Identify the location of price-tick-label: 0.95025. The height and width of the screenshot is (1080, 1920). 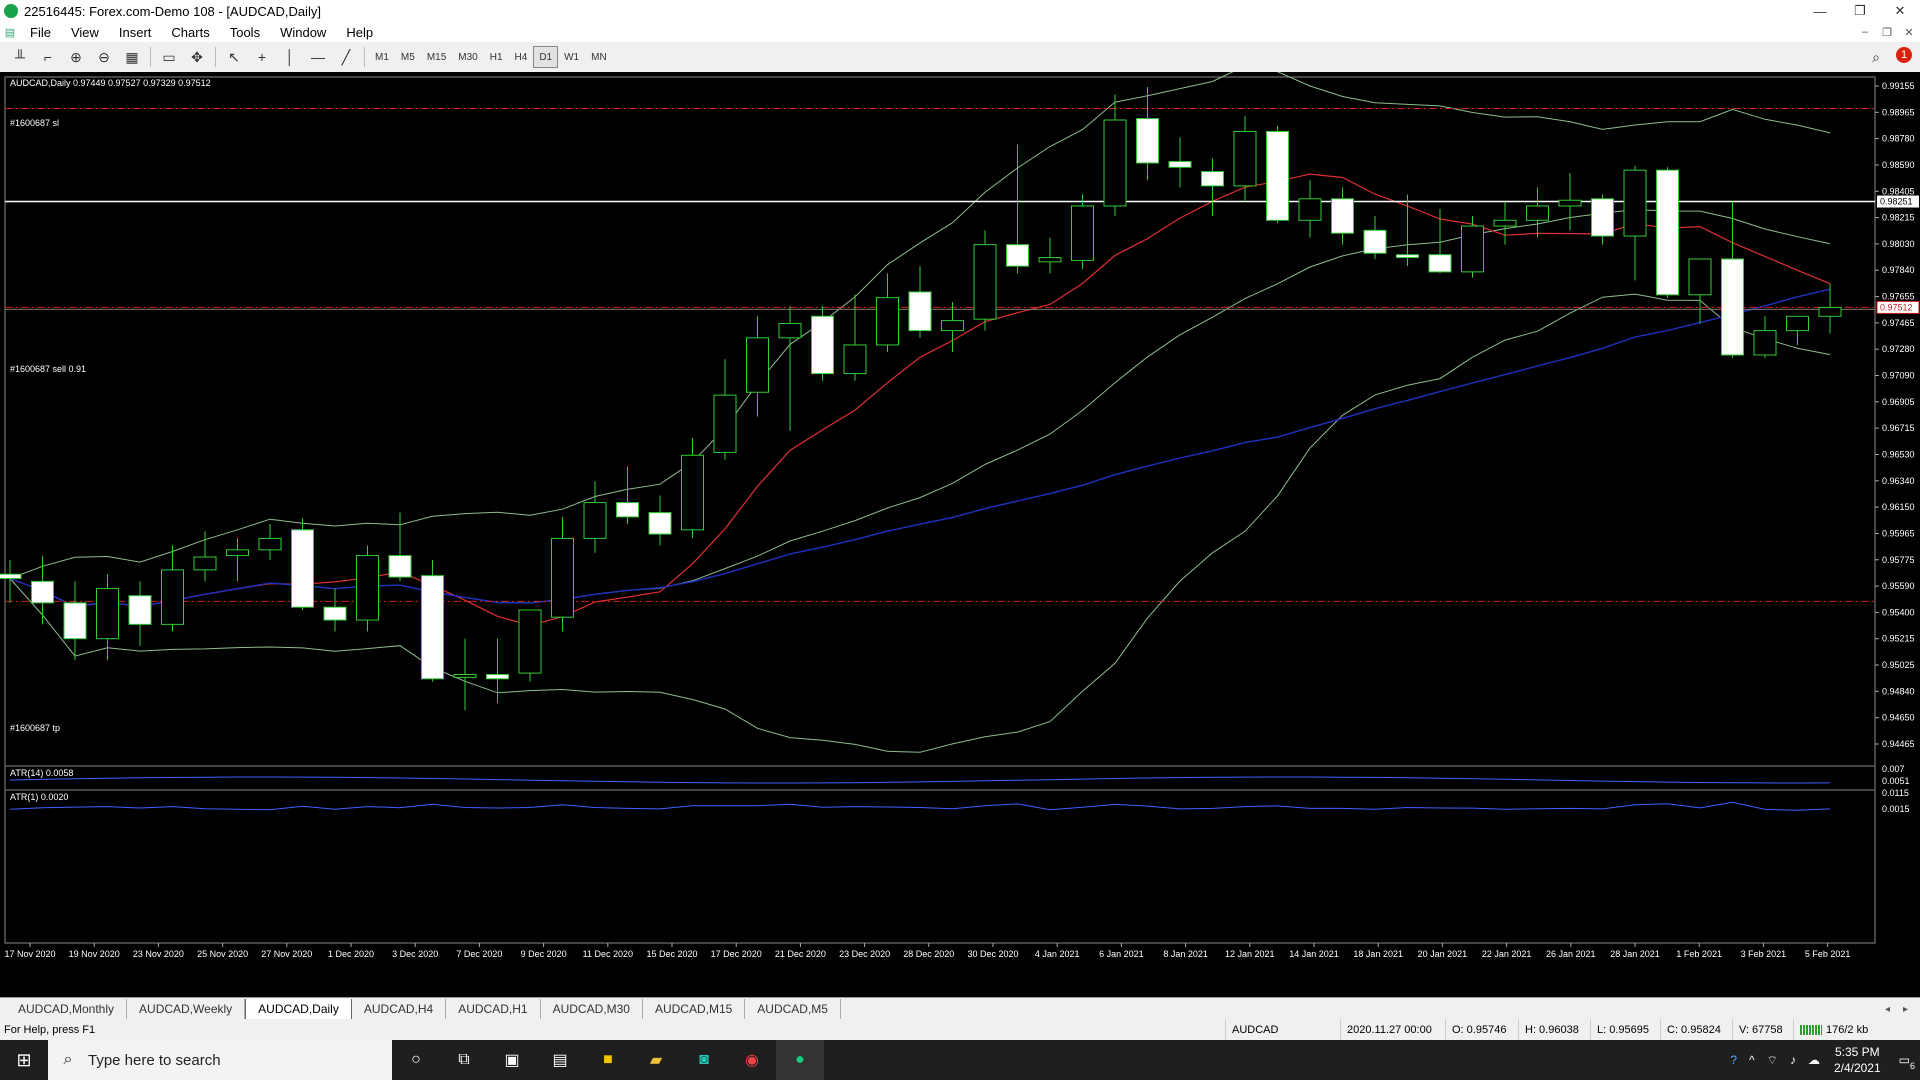
(1898, 665).